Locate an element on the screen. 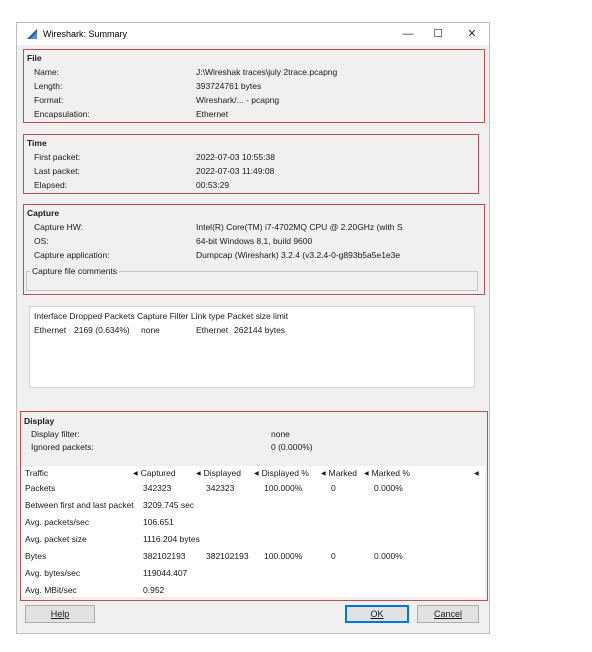 Image resolution: width=592 pixels, height=652 pixels. window-title: Wireshark: Summary is located at coordinates (85, 34).